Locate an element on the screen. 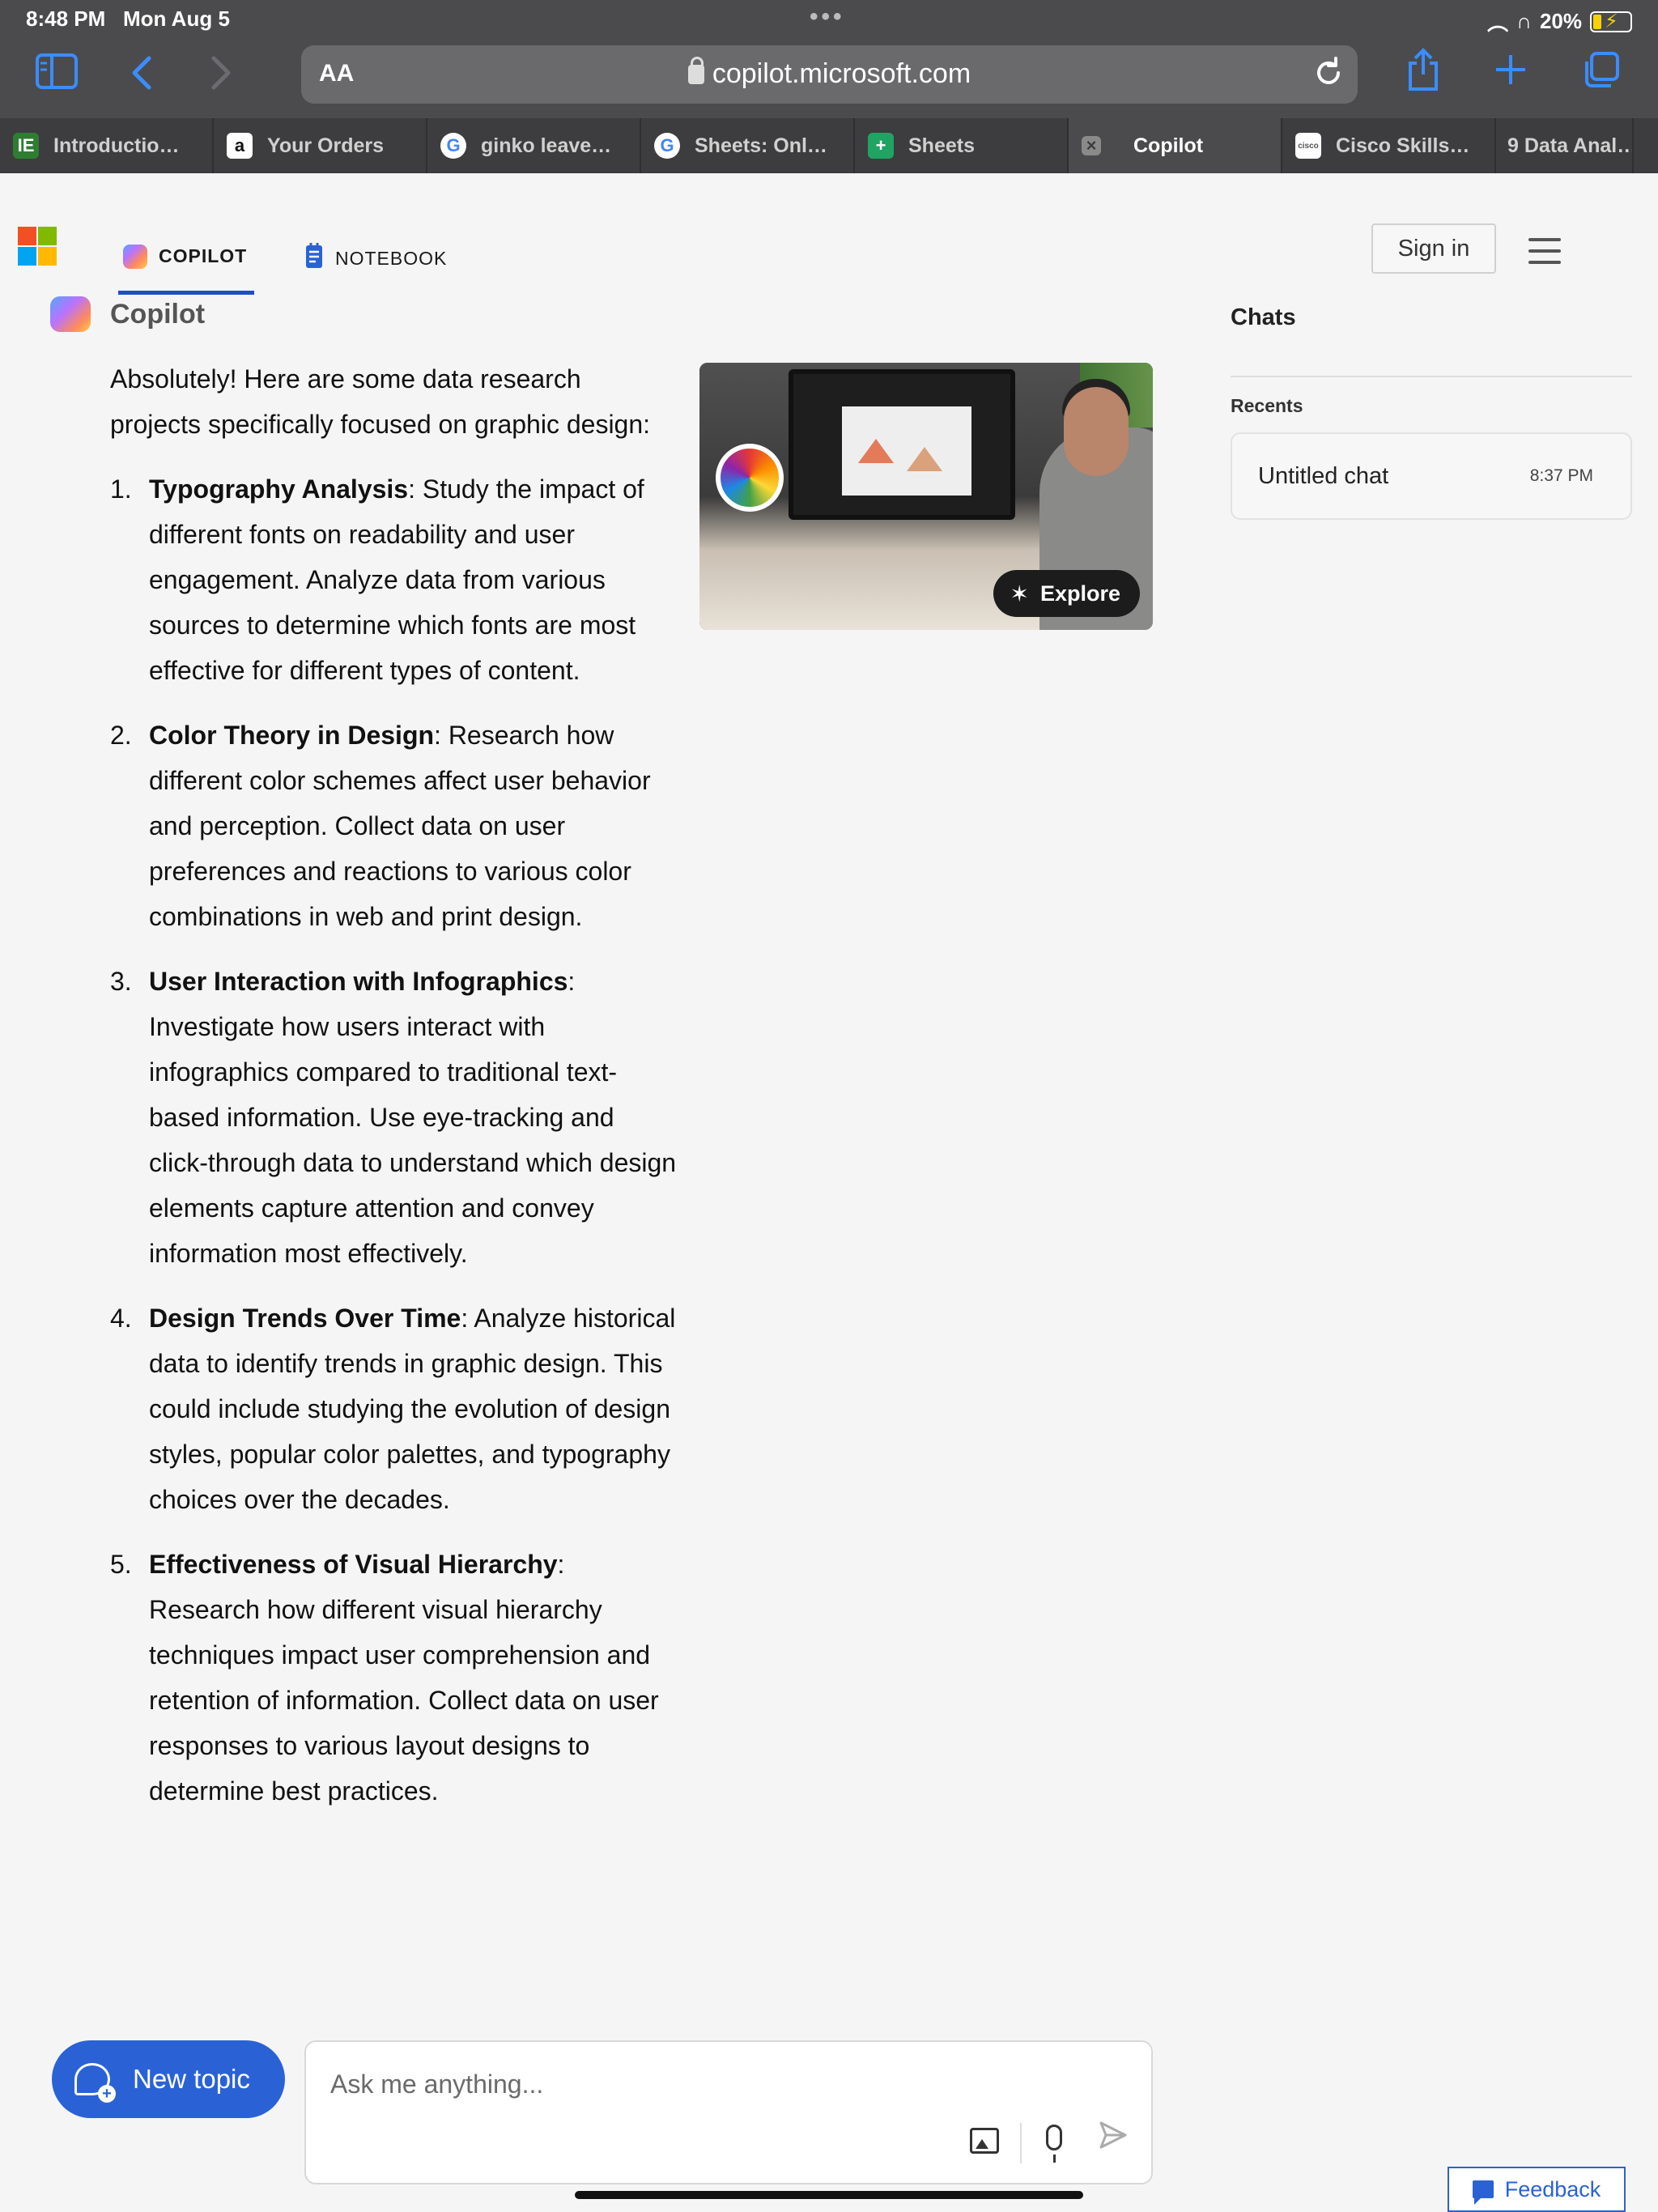 This screenshot has height=2212, width=1658. tab-label: Your Orders is located at coordinates (326, 145).